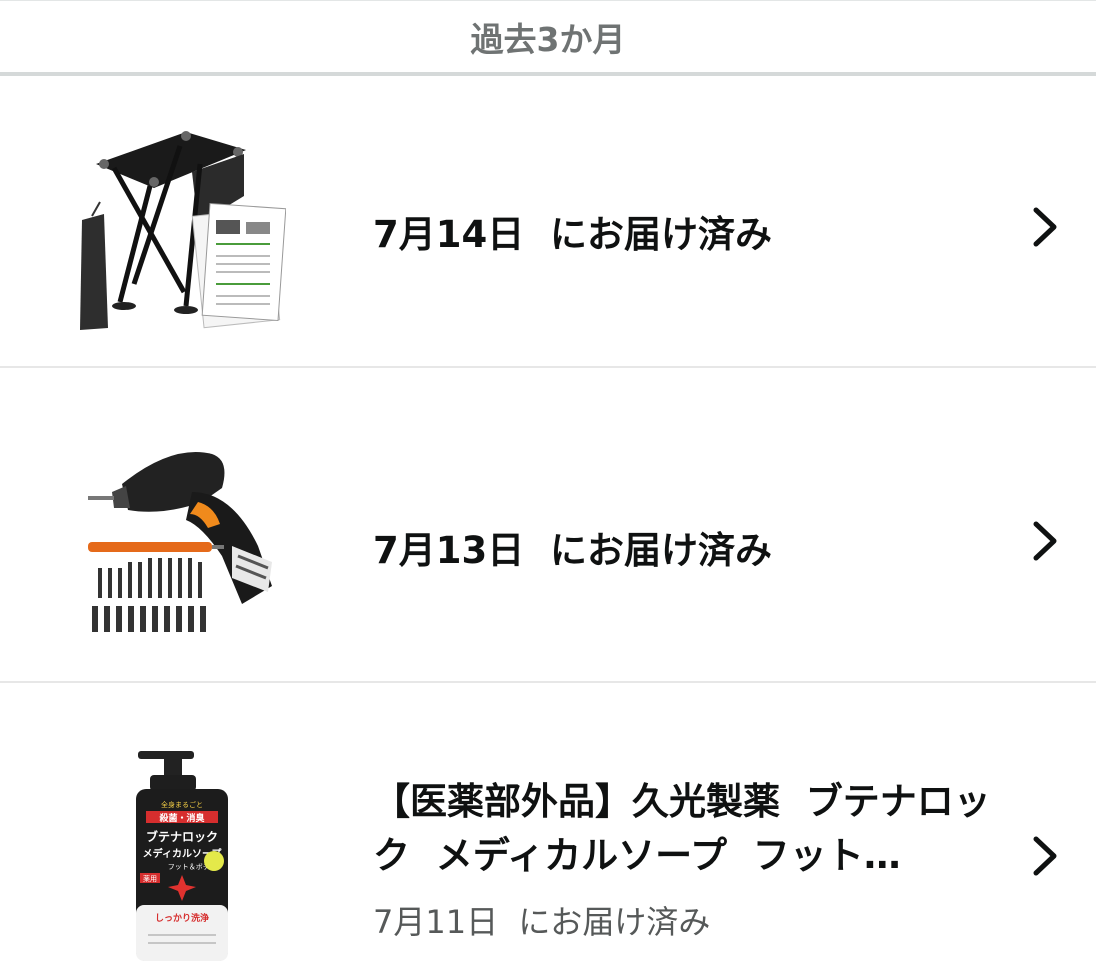  Describe the element at coordinates (182, 836) in the screenshot. I see `bottle-brand: ブテナロック` at that location.